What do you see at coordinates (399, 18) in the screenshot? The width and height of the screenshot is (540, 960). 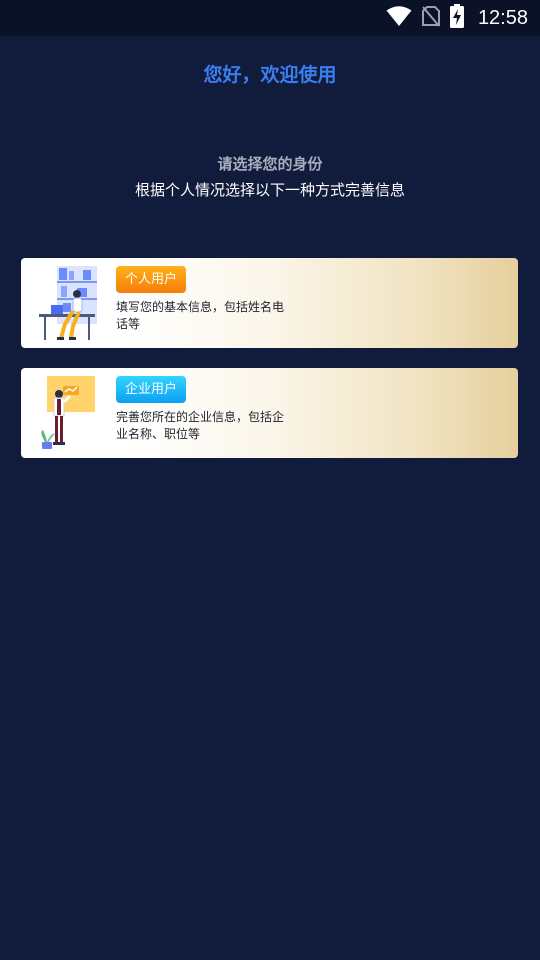 I see `wifi-icon` at bounding box center [399, 18].